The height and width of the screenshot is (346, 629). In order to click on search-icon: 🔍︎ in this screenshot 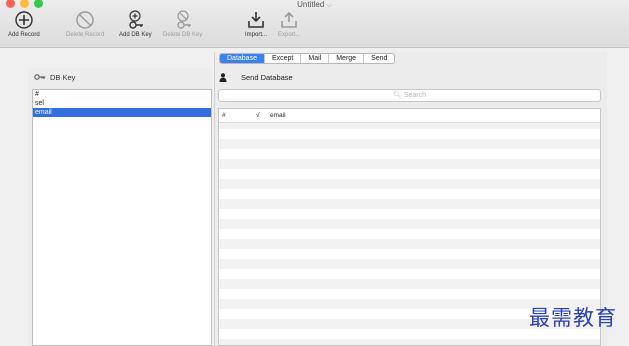, I will do `click(397, 95)`.